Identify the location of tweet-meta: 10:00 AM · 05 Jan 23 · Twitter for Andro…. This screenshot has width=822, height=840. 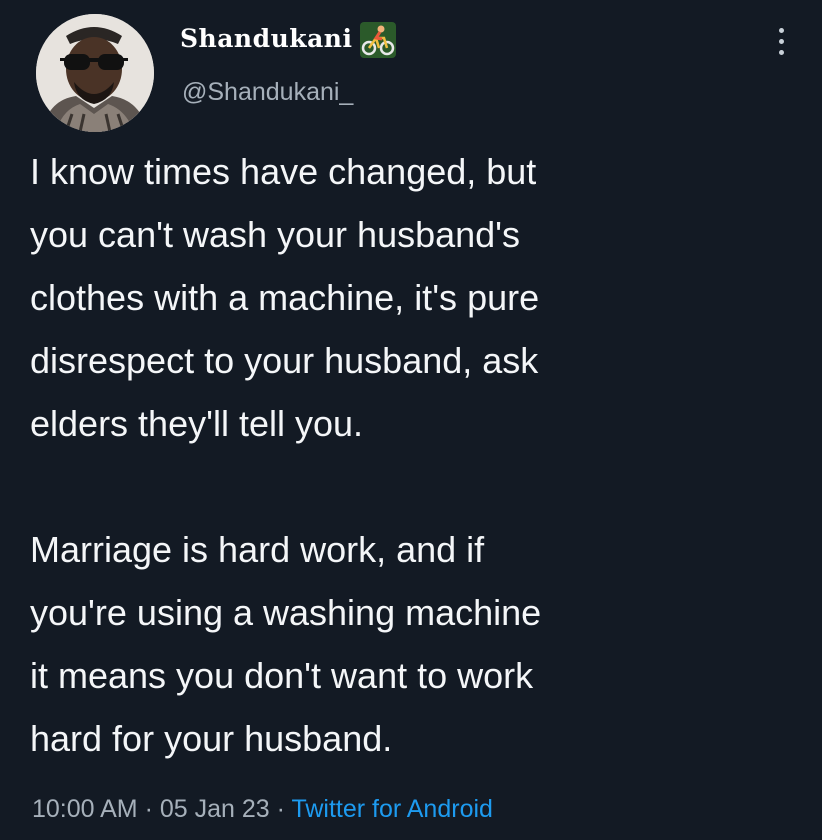
(262, 809).